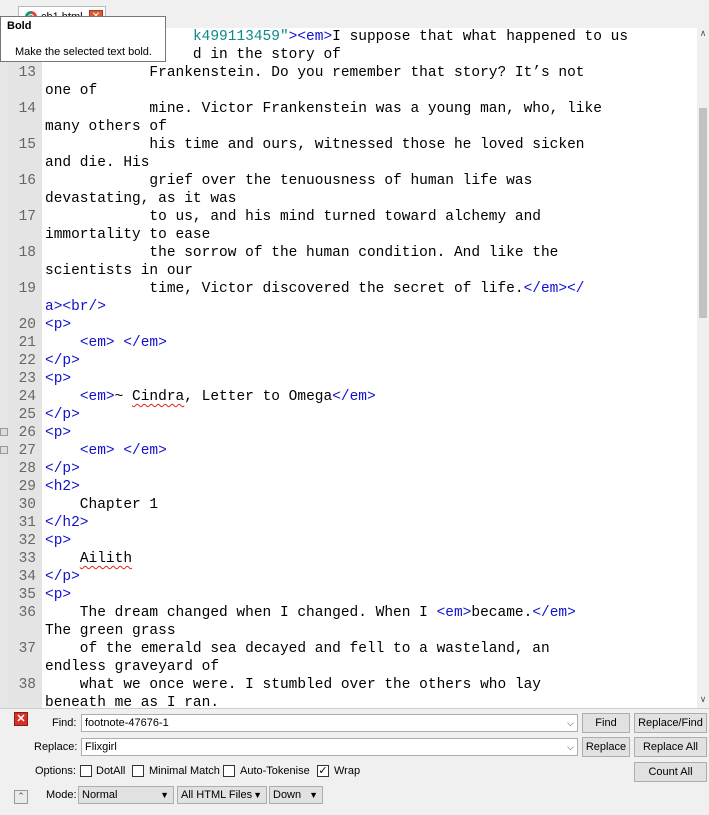 This screenshot has width=709, height=815. I want to click on code-line: immortality to ease, so click(127, 235).